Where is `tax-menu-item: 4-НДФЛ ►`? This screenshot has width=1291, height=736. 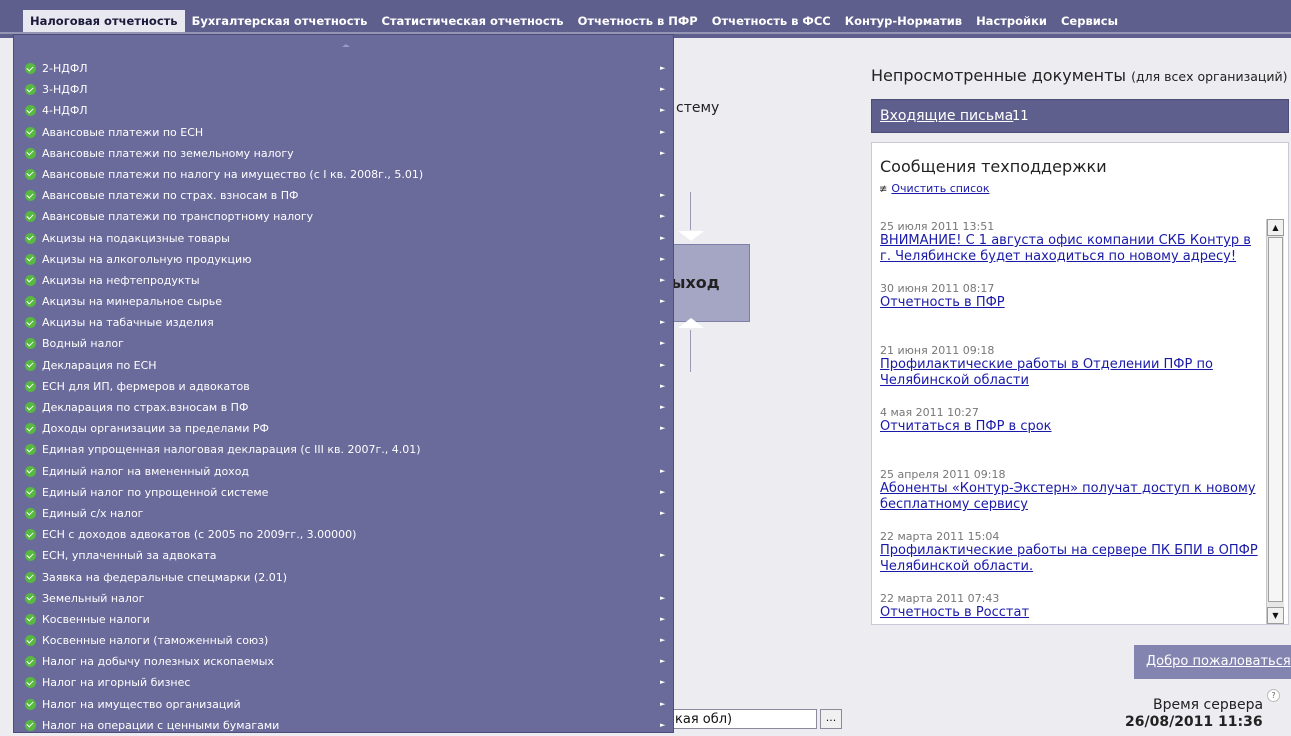 tax-menu-item: 4-НДФЛ ► is located at coordinates (344, 110).